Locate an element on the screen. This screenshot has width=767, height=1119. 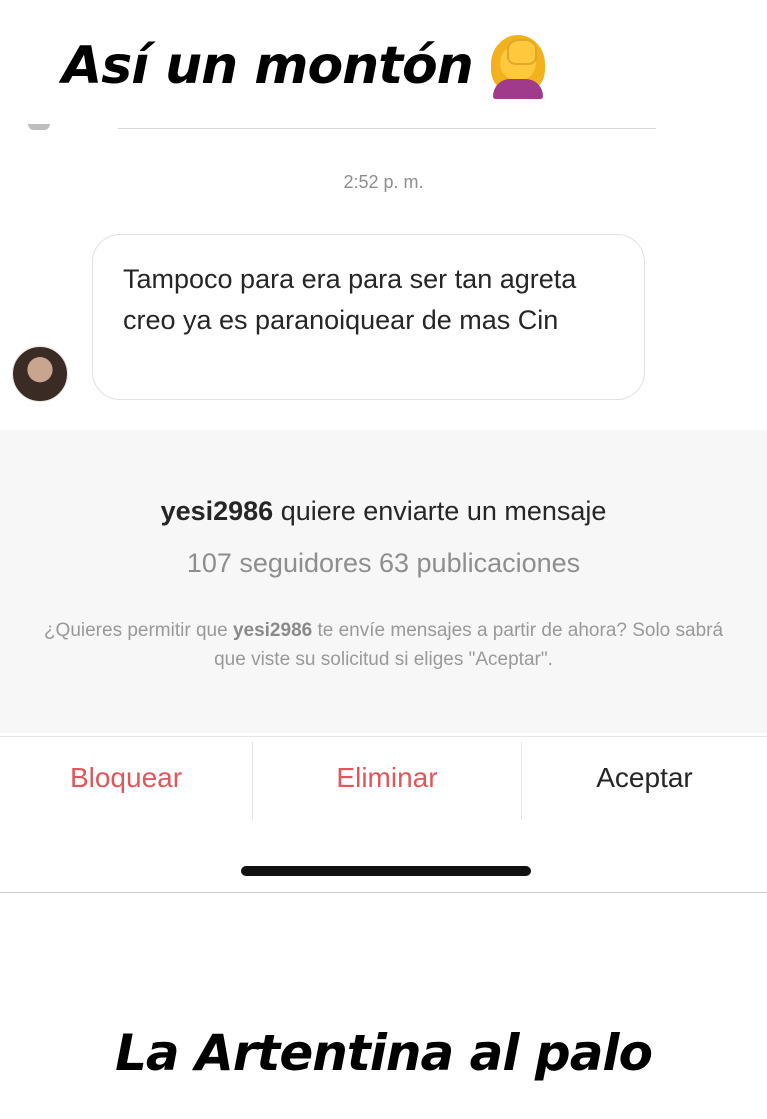
message-timestamp: 2:52 p. m. is located at coordinates (383, 182).